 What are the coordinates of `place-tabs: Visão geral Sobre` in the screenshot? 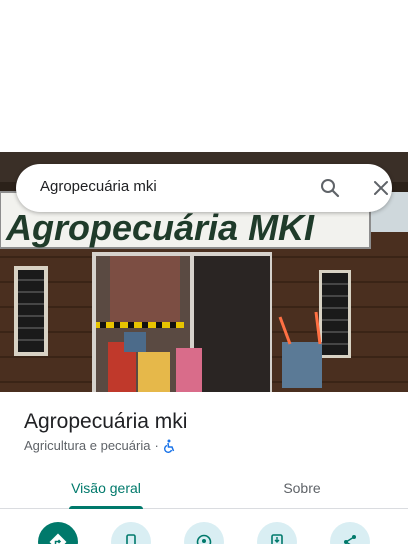 It's located at (204, 488).